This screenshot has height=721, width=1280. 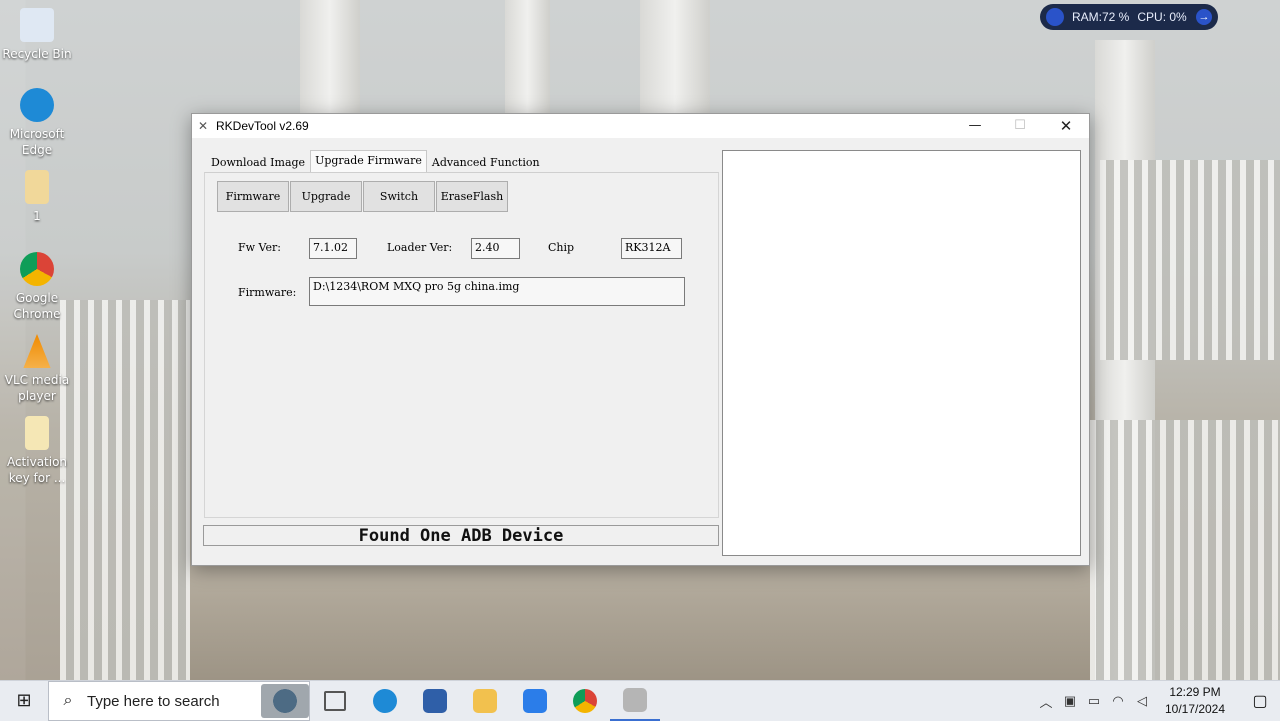 I want to click on tab-download-image: Download Image, so click(x=258, y=163).